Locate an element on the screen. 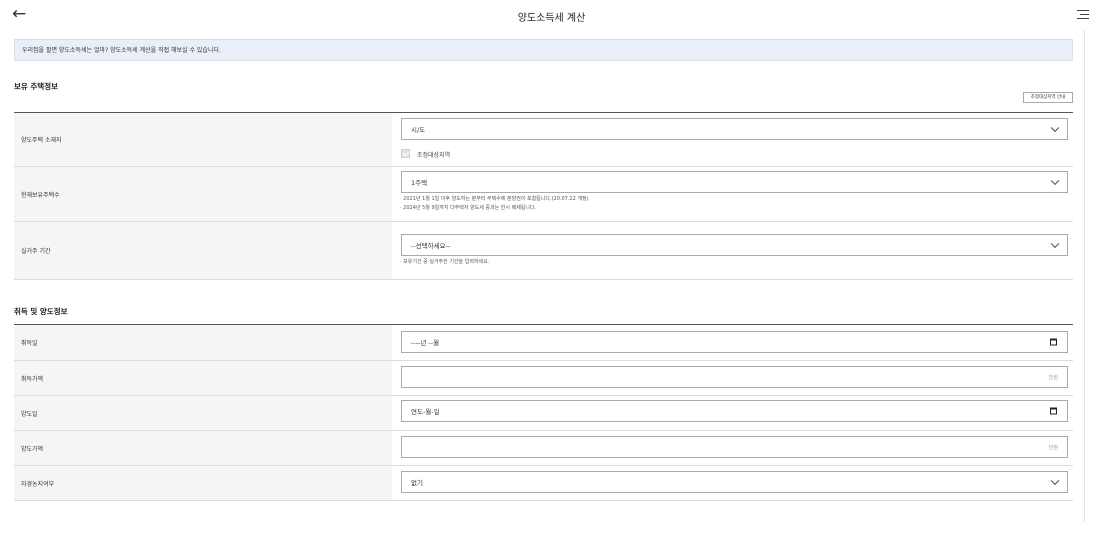 This screenshot has height=547, width=1103. acquisition-price-label: 취득가액 is located at coordinates (203, 378).